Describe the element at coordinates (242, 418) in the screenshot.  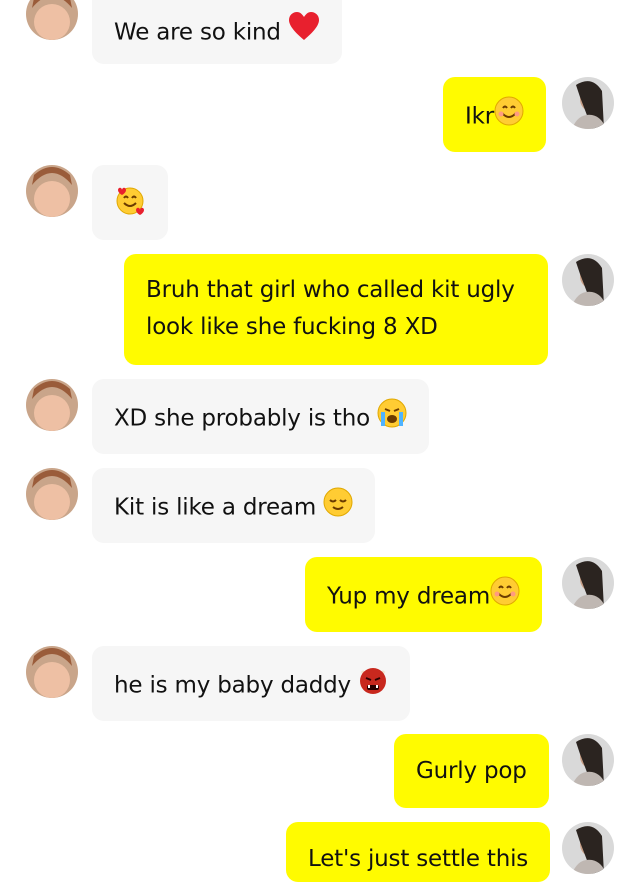
I see `message-text: XD she probably is tho` at that location.